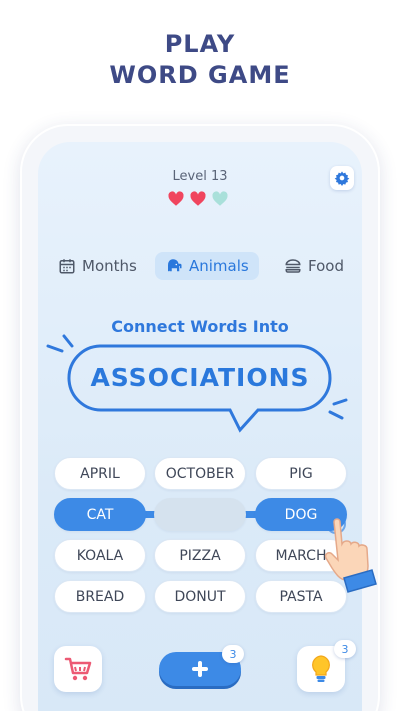  Describe the element at coordinates (200, 473) in the screenshot. I see `word-tile: OCTOBER` at that location.